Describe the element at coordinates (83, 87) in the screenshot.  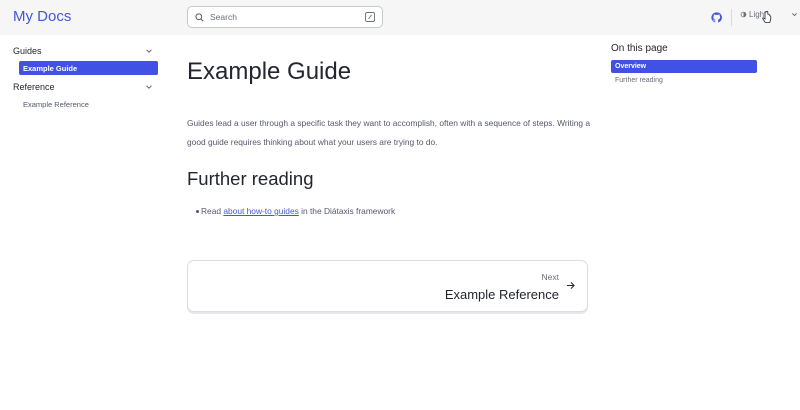
I see `sidebar-group-reference: Reference` at that location.